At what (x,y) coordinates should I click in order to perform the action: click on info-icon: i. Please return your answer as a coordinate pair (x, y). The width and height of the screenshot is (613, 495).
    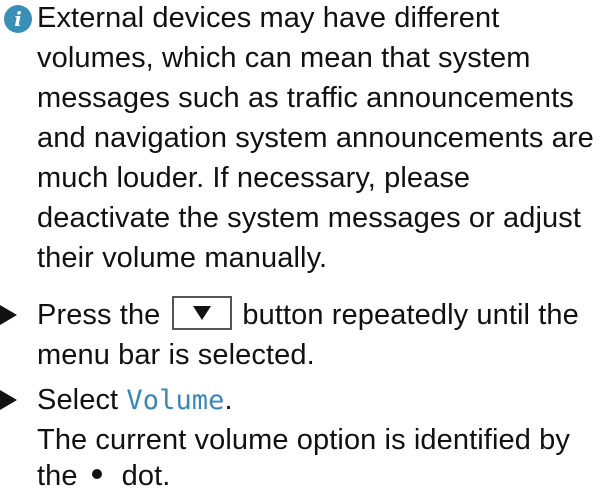
    Looking at the image, I should click on (18, 19).